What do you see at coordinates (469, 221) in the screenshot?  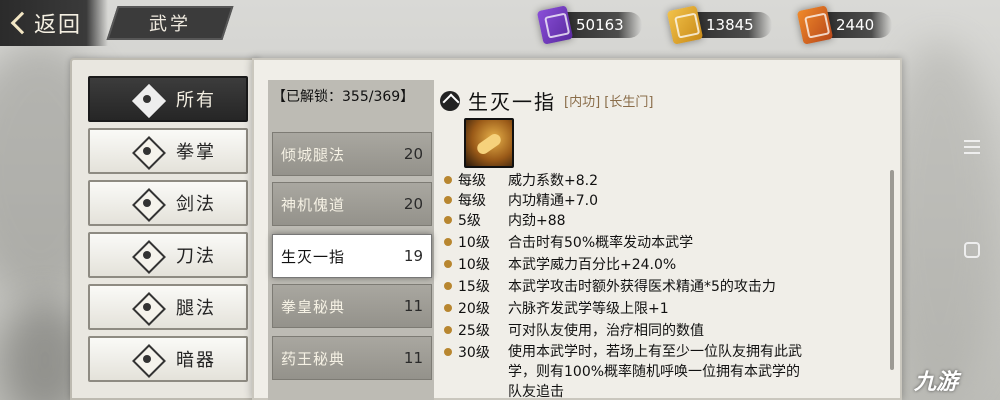 I see `effect-level: 5级` at bounding box center [469, 221].